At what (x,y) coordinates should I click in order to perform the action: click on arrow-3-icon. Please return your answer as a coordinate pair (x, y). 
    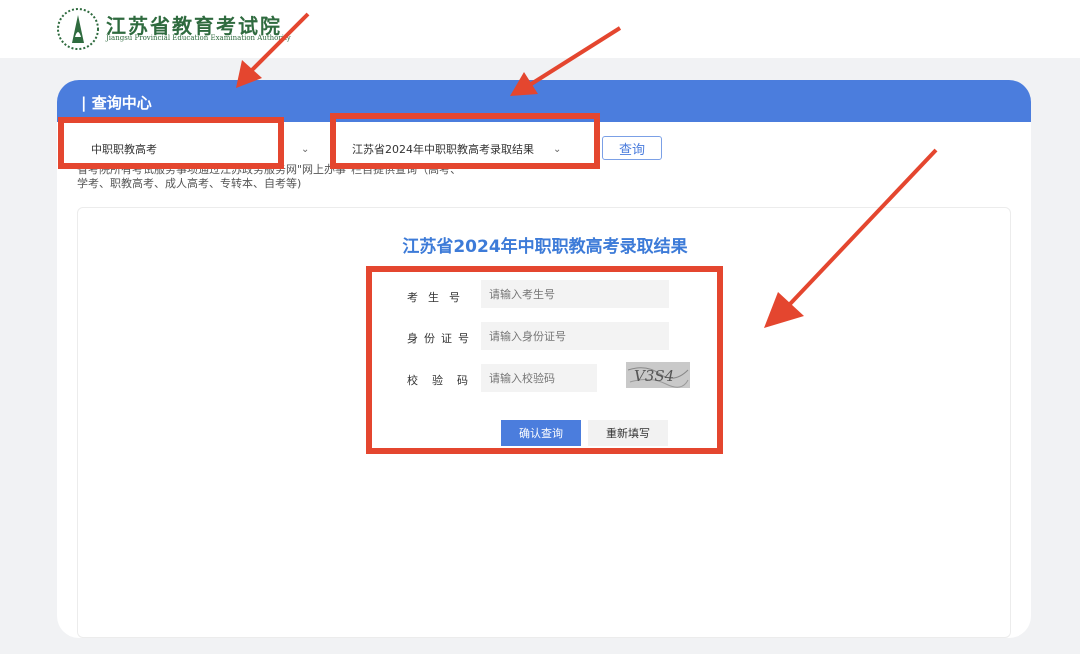
    Looking at the image, I should click on (863, 227).